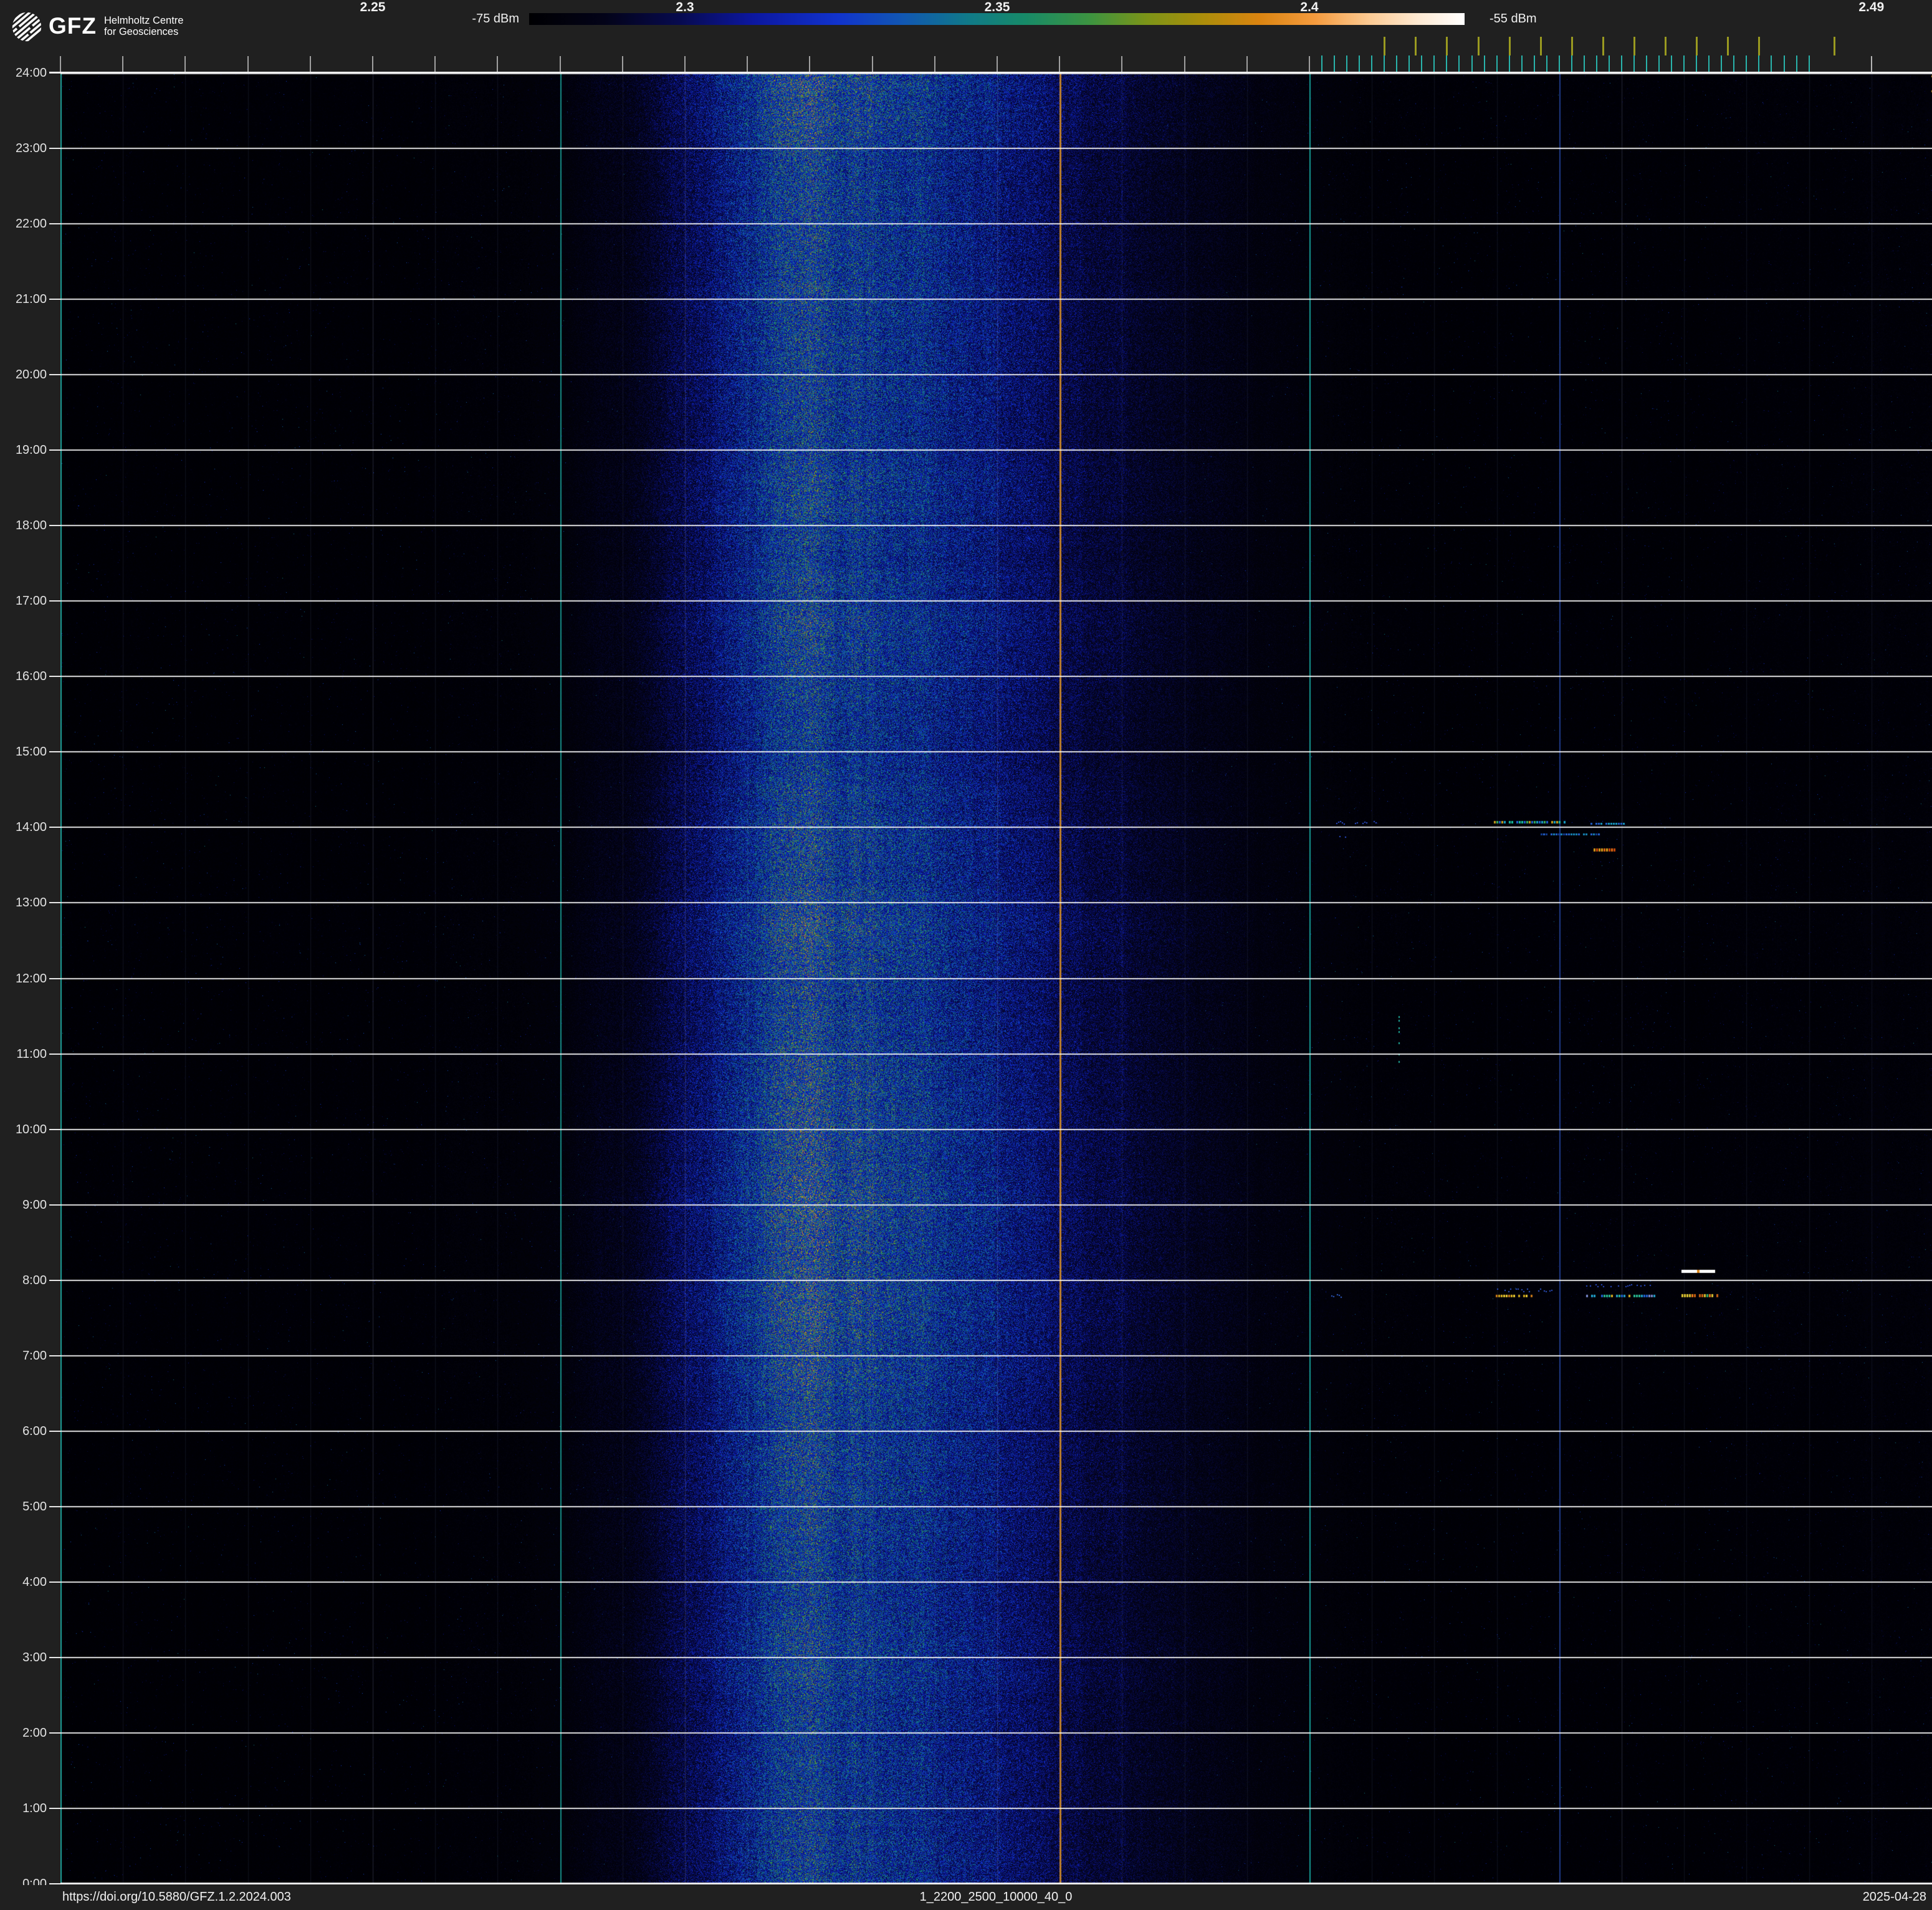  Describe the element at coordinates (1309, 7) in the screenshot. I see `freq-tick-label: 2.4` at that location.